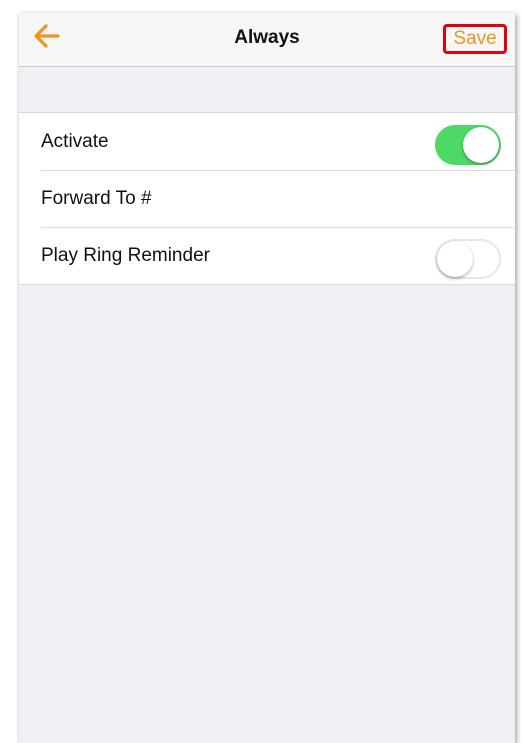 This screenshot has height=743, width=522. I want to click on play-ring-reminder-toggle, so click(468, 259).